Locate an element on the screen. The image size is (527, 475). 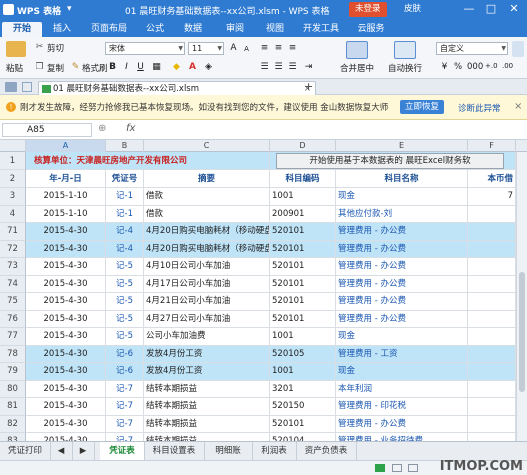
row-header: 2 is located at coordinates (13, 179).